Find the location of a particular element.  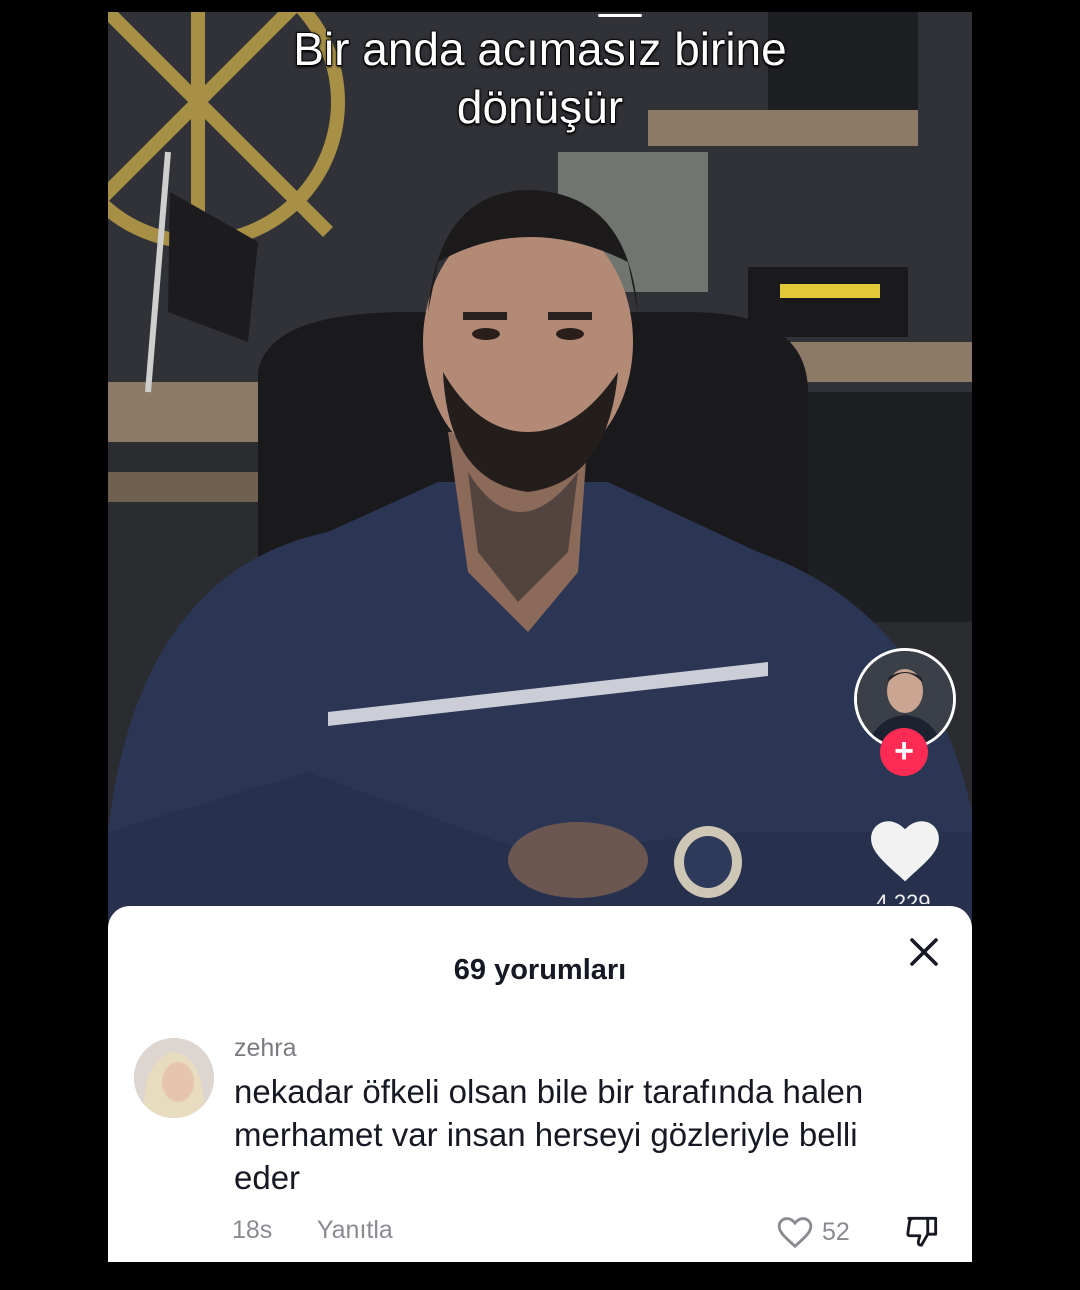

like-count: 4.229 is located at coordinates (903, 897).